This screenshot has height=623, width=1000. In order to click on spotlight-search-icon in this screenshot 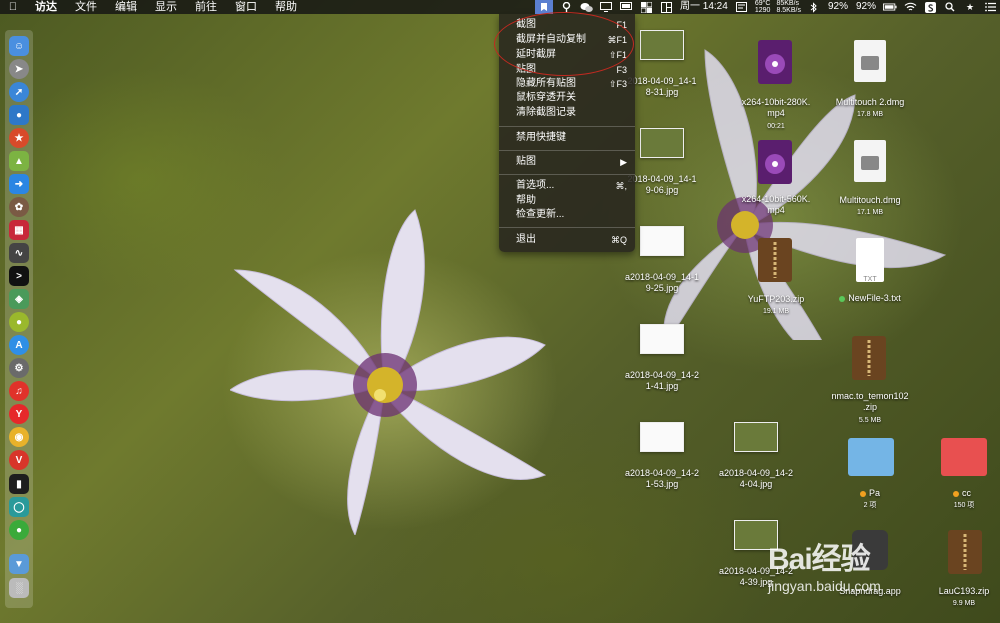, I will do `click(950, 7)`.